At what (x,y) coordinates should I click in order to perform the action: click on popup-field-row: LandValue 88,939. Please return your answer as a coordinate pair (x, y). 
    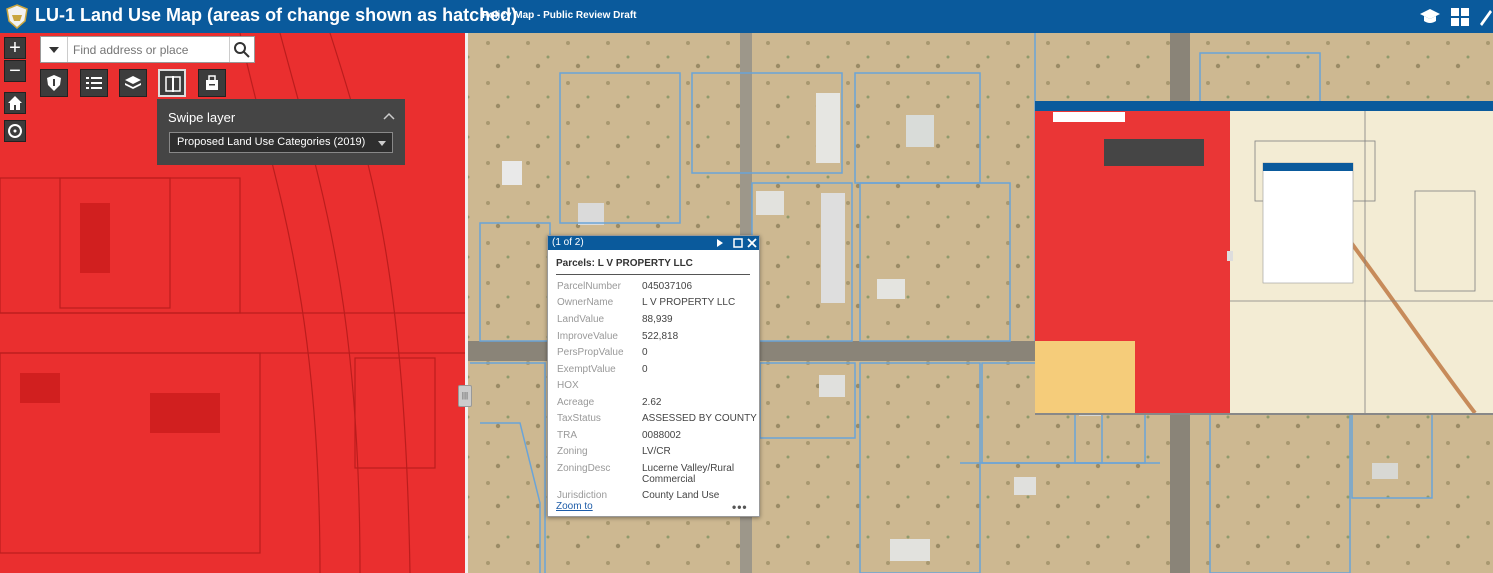
    Looking at the image, I should click on (657, 322).